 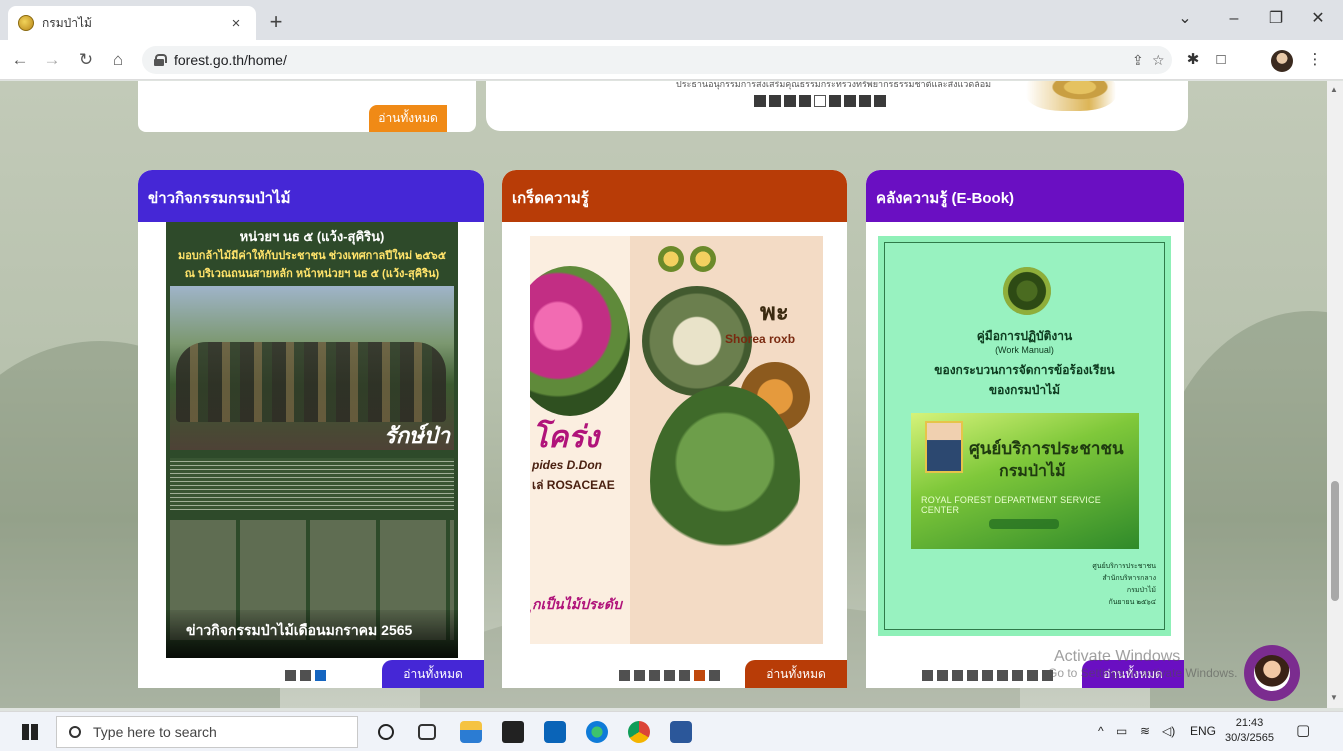 I want to click on tab-search-chevron-icon: ⌄, so click(x=1185, y=19).